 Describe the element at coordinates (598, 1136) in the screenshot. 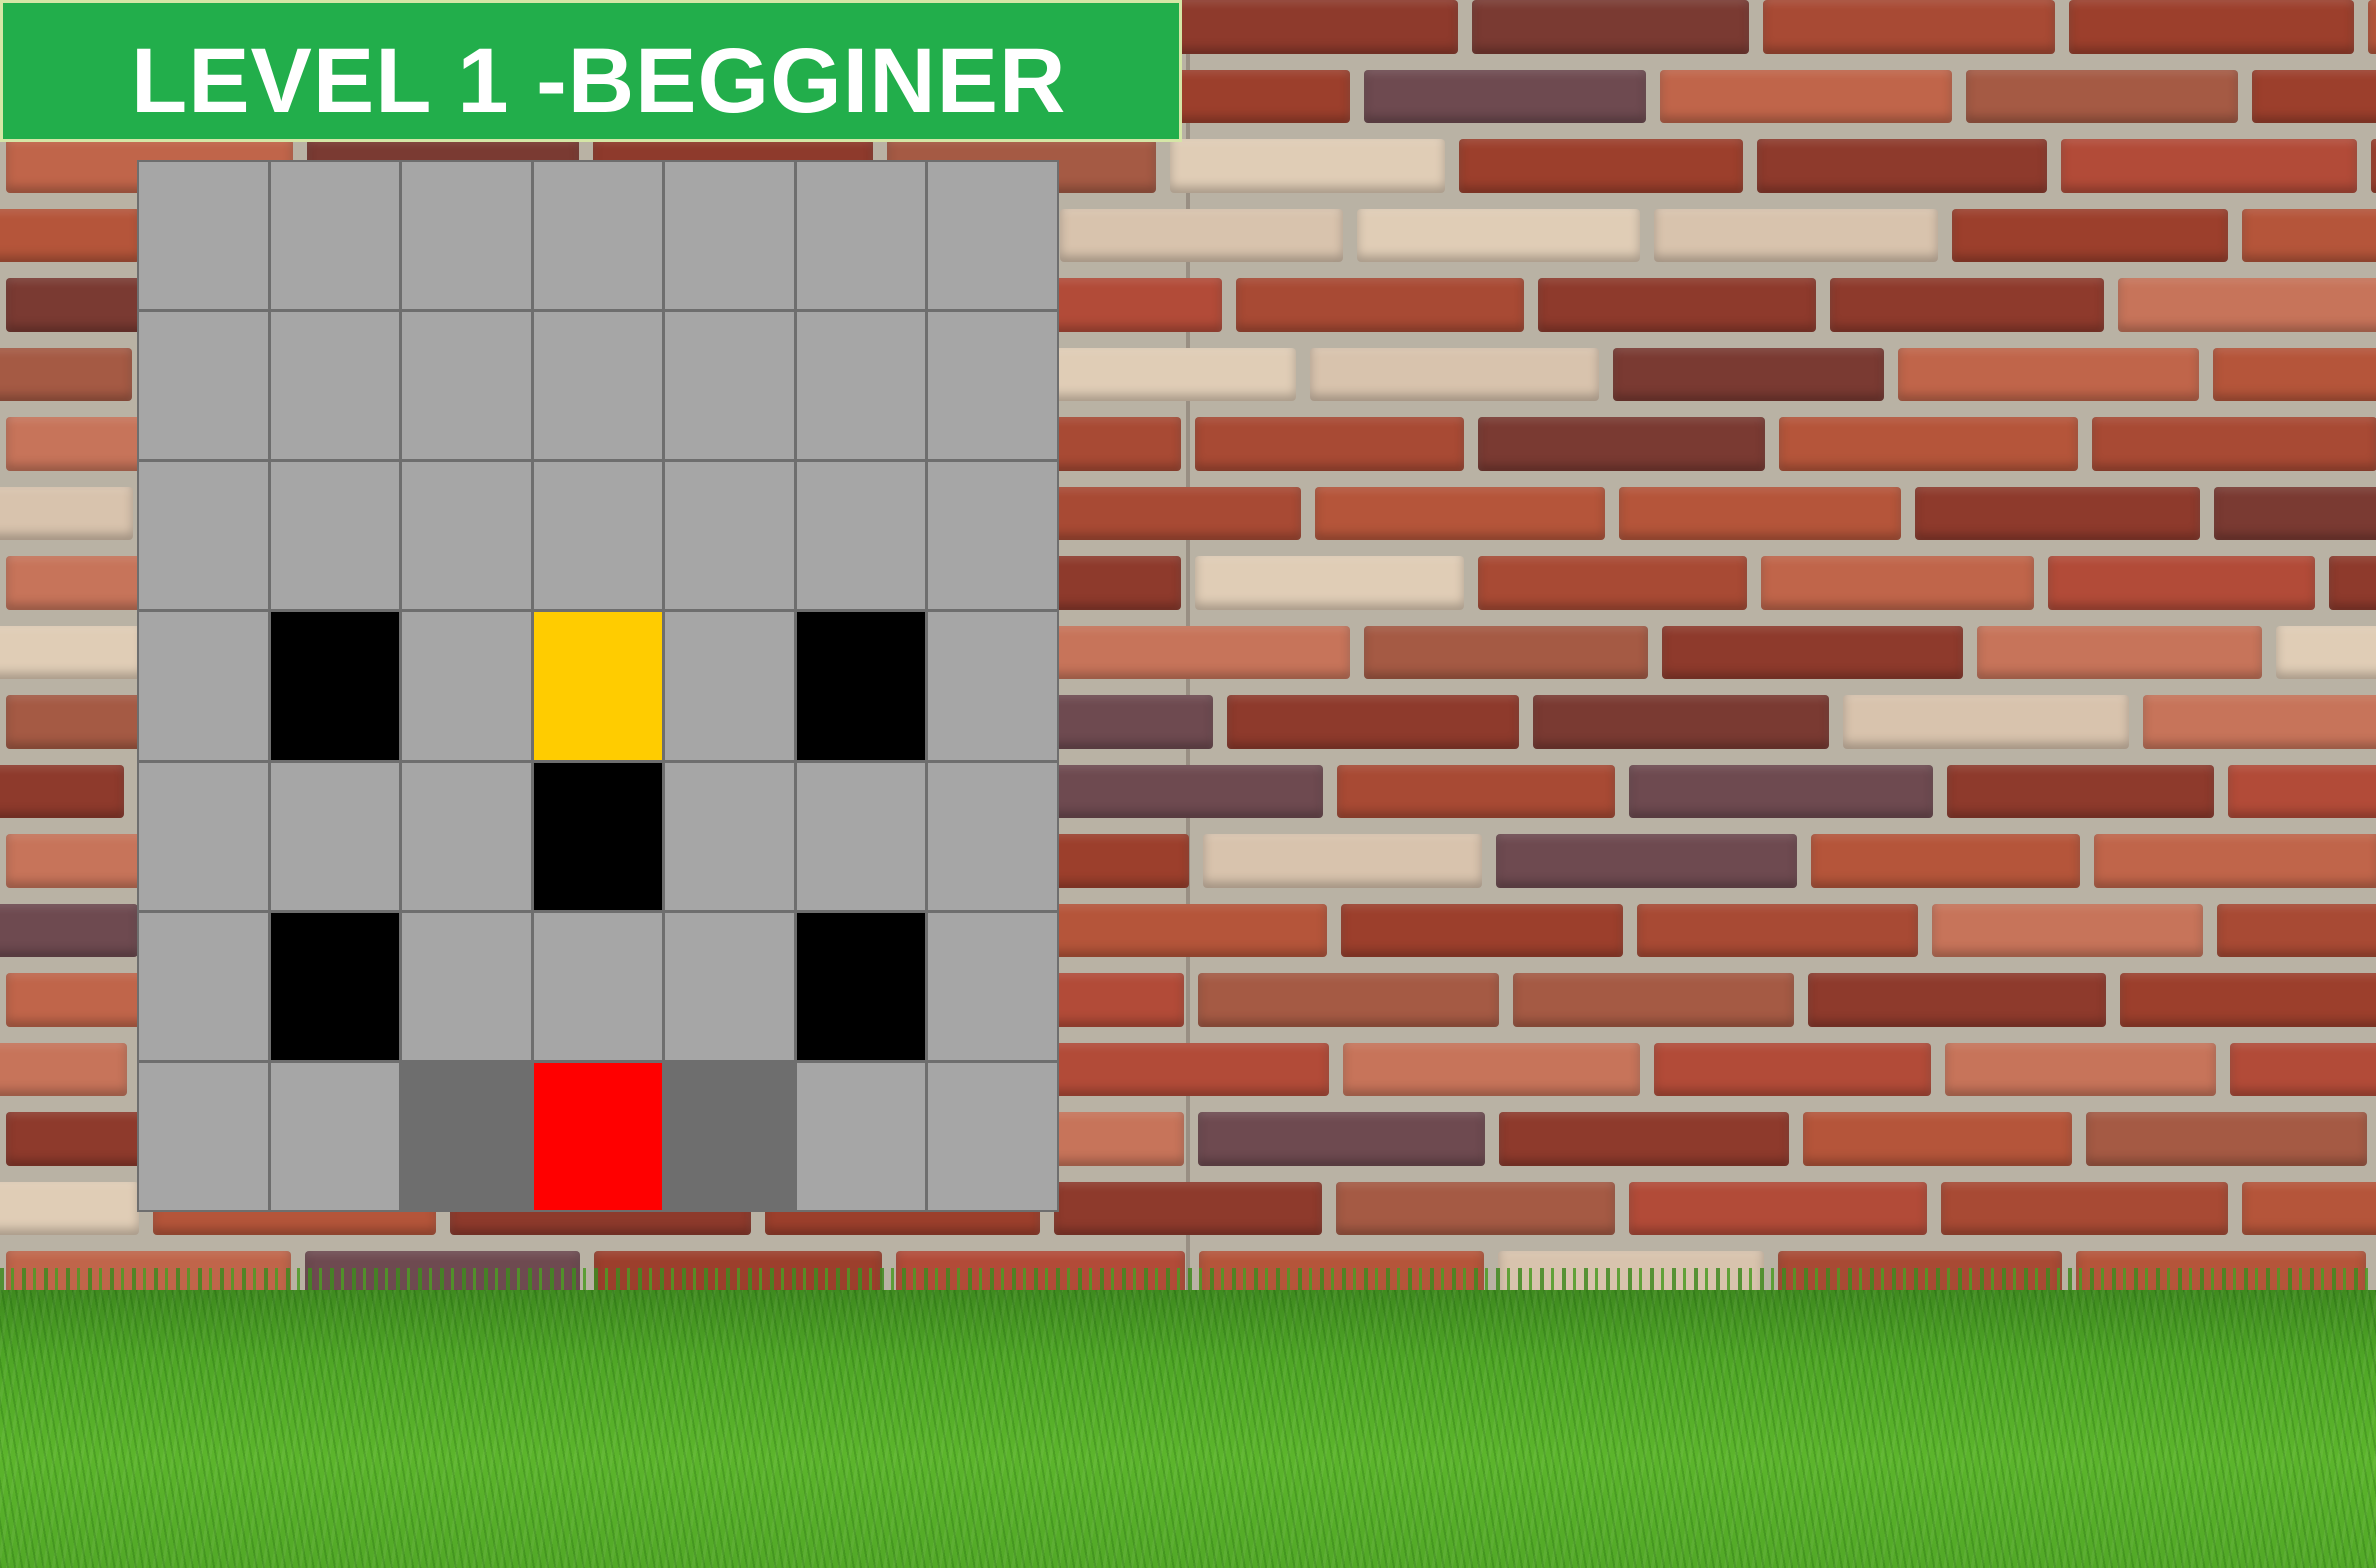

I see `player-cell` at that location.